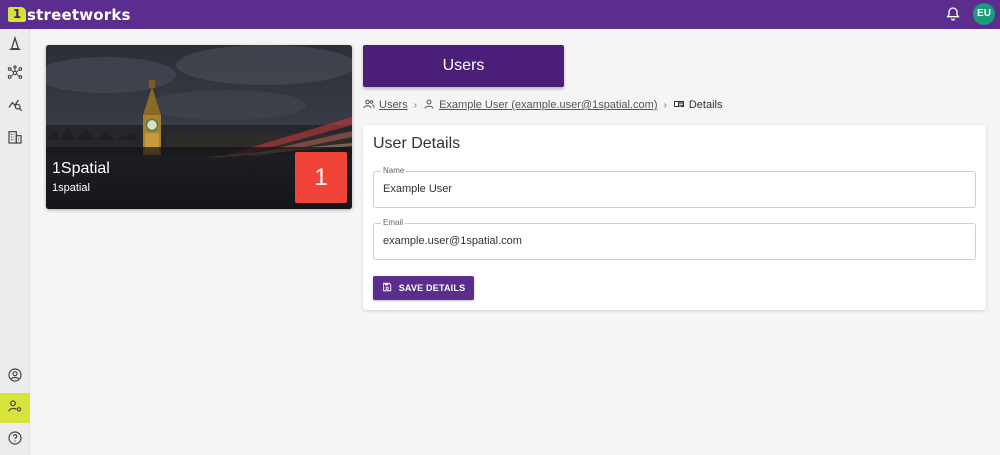 This screenshot has width=1000, height=455. What do you see at coordinates (417, 143) in the screenshot?
I see `details-title: User Details` at bounding box center [417, 143].